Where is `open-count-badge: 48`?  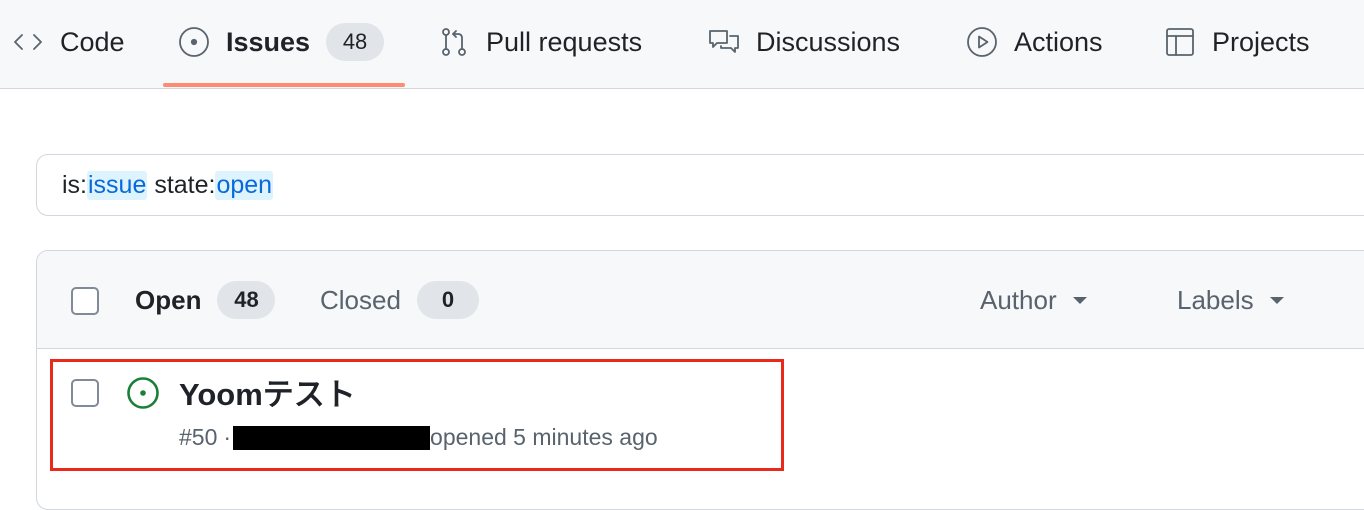
open-count-badge: 48 is located at coordinates (246, 300).